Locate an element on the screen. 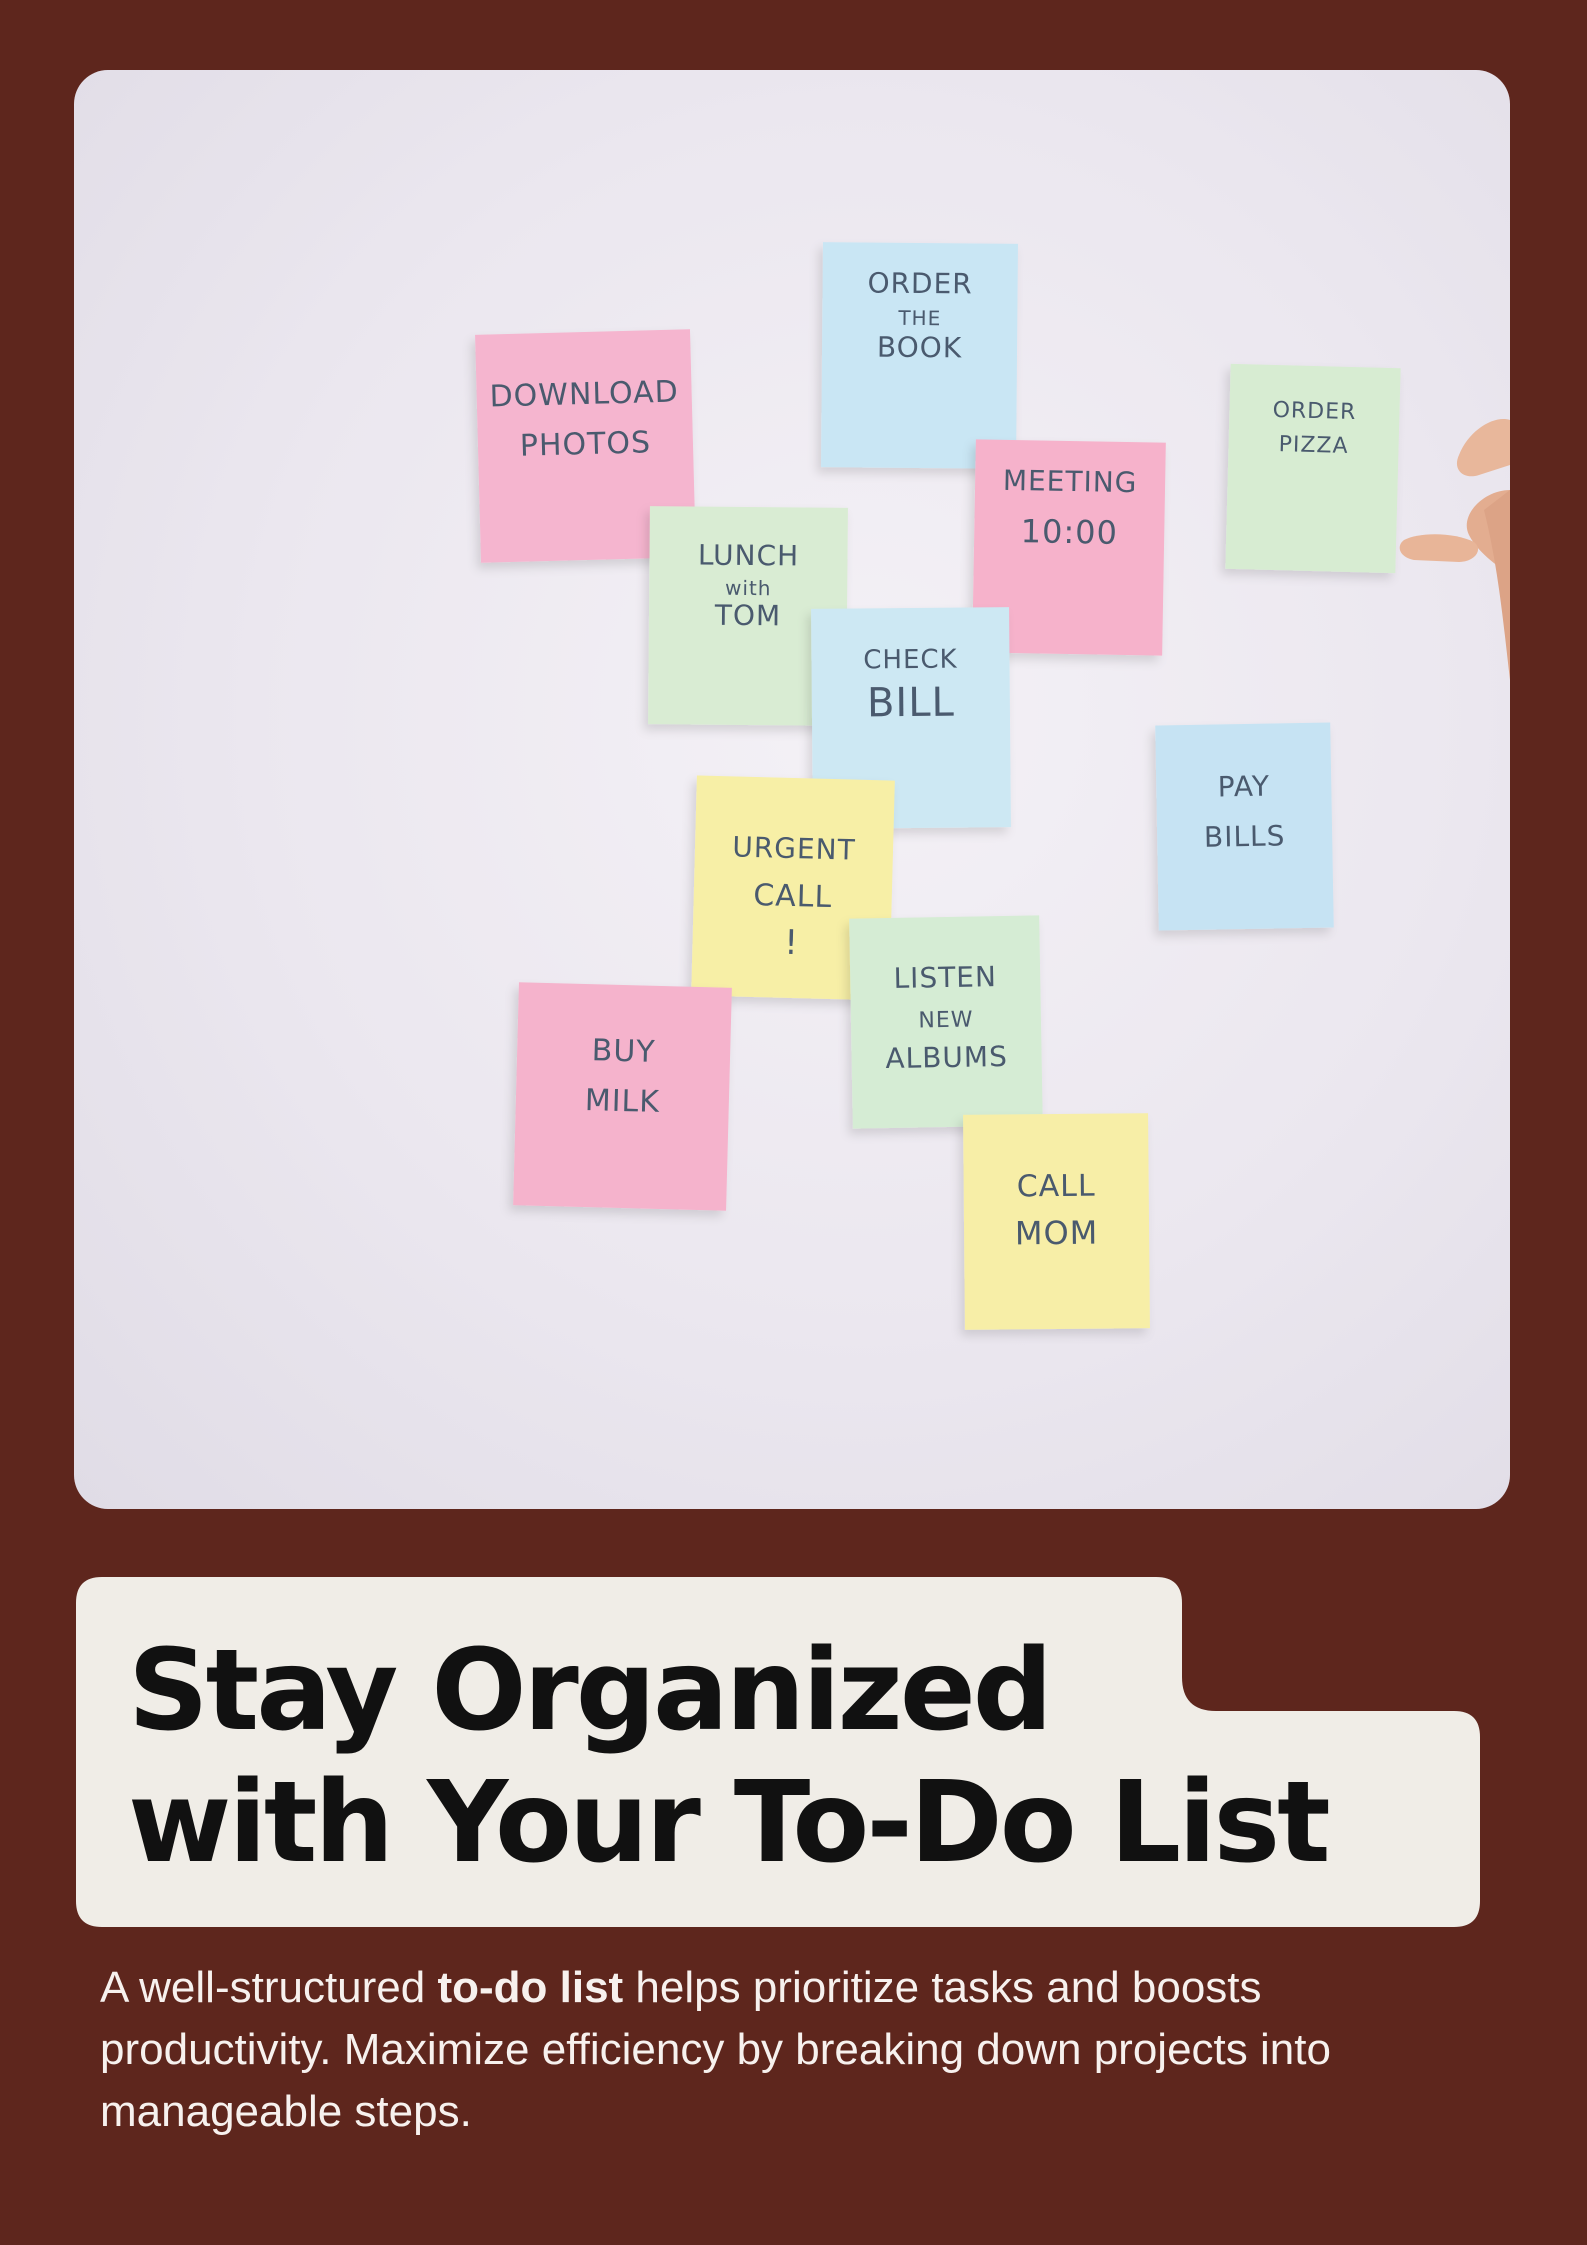 Image resolution: width=1587 pixels, height=2245 pixels. title-line-2: with Your To-Do List is located at coordinates (729, 1823).